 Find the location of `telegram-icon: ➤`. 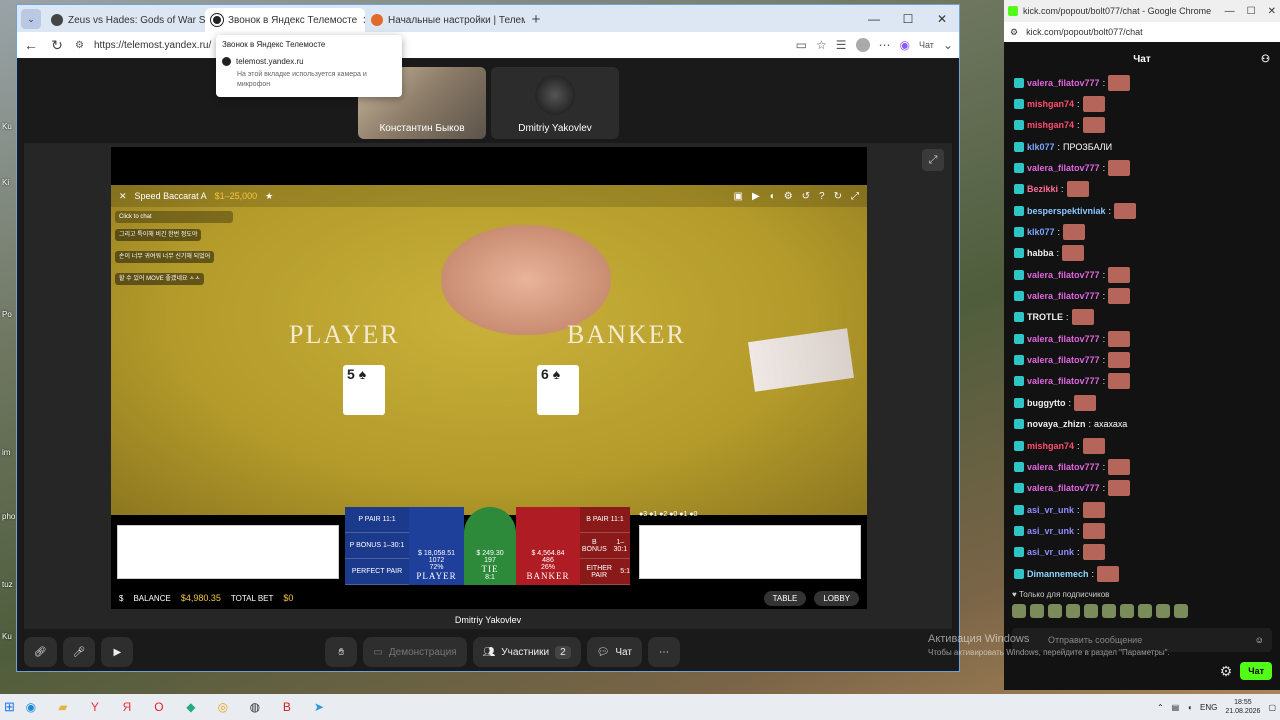

telegram-icon: ➤ is located at coordinates (319, 707).